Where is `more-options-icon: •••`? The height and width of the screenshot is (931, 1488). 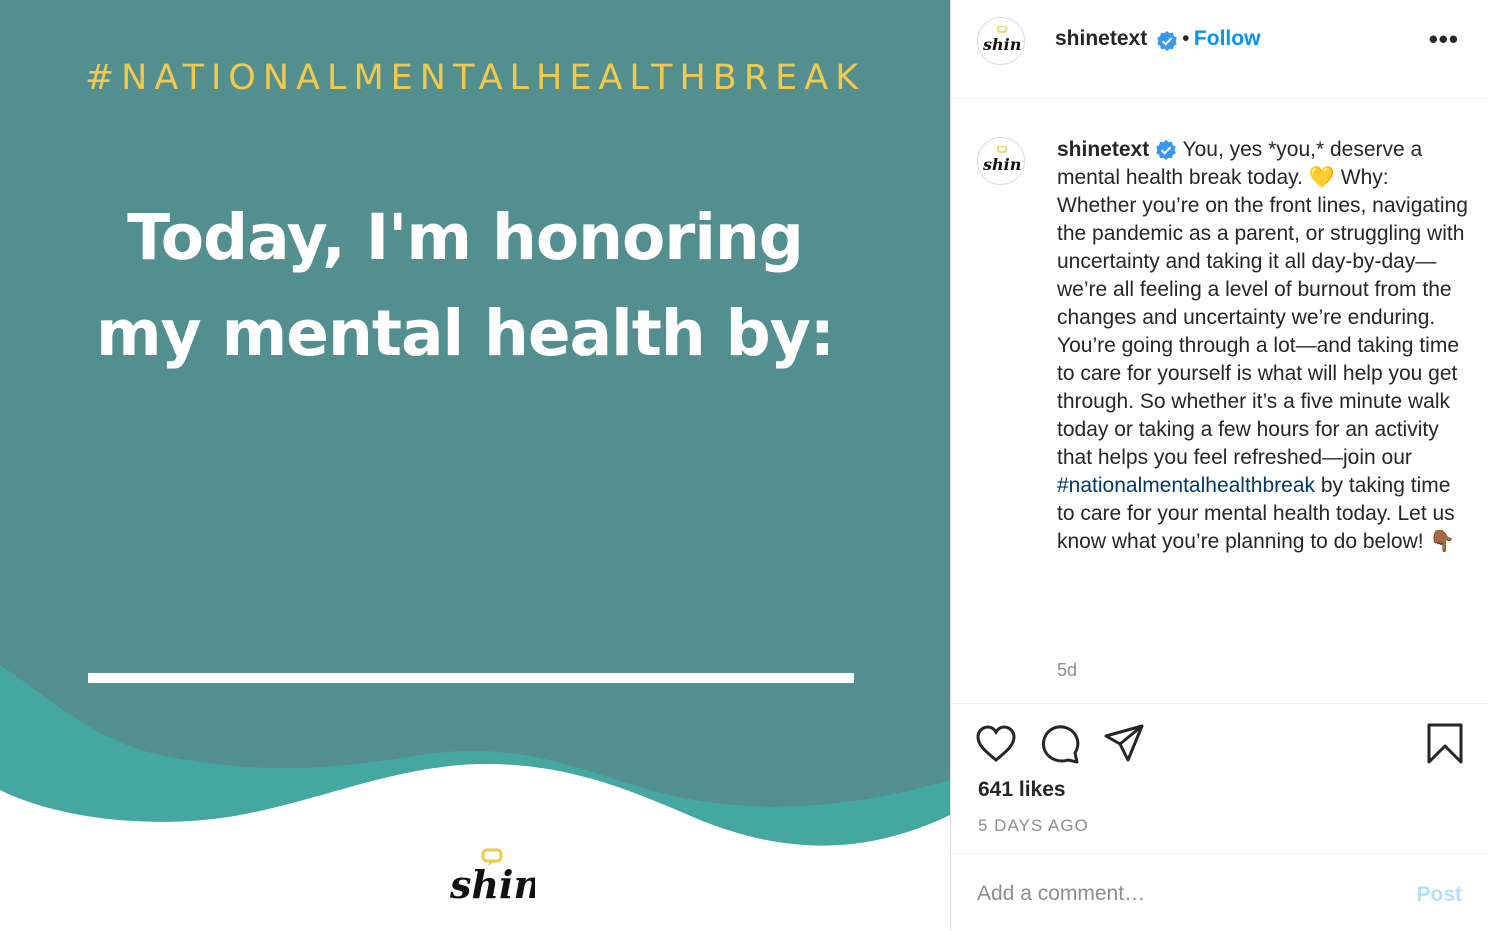 more-options-icon: ••• is located at coordinates (1444, 39).